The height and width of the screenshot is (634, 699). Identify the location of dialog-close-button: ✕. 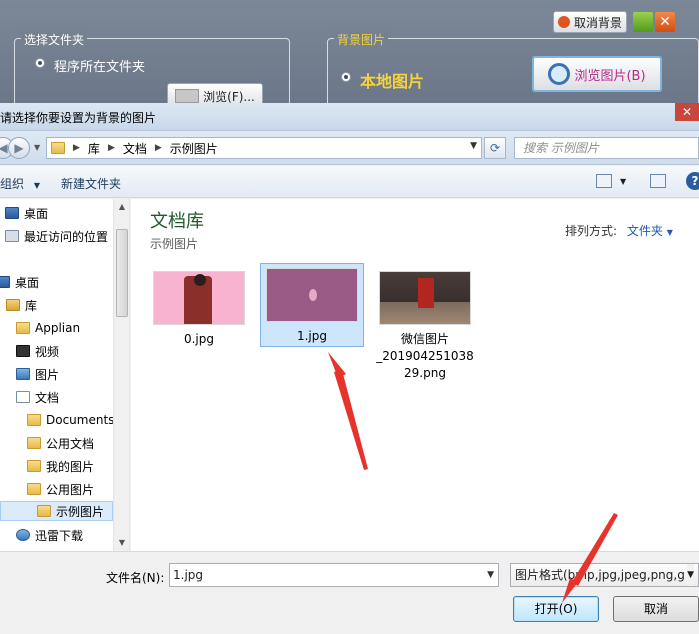
(687, 112).